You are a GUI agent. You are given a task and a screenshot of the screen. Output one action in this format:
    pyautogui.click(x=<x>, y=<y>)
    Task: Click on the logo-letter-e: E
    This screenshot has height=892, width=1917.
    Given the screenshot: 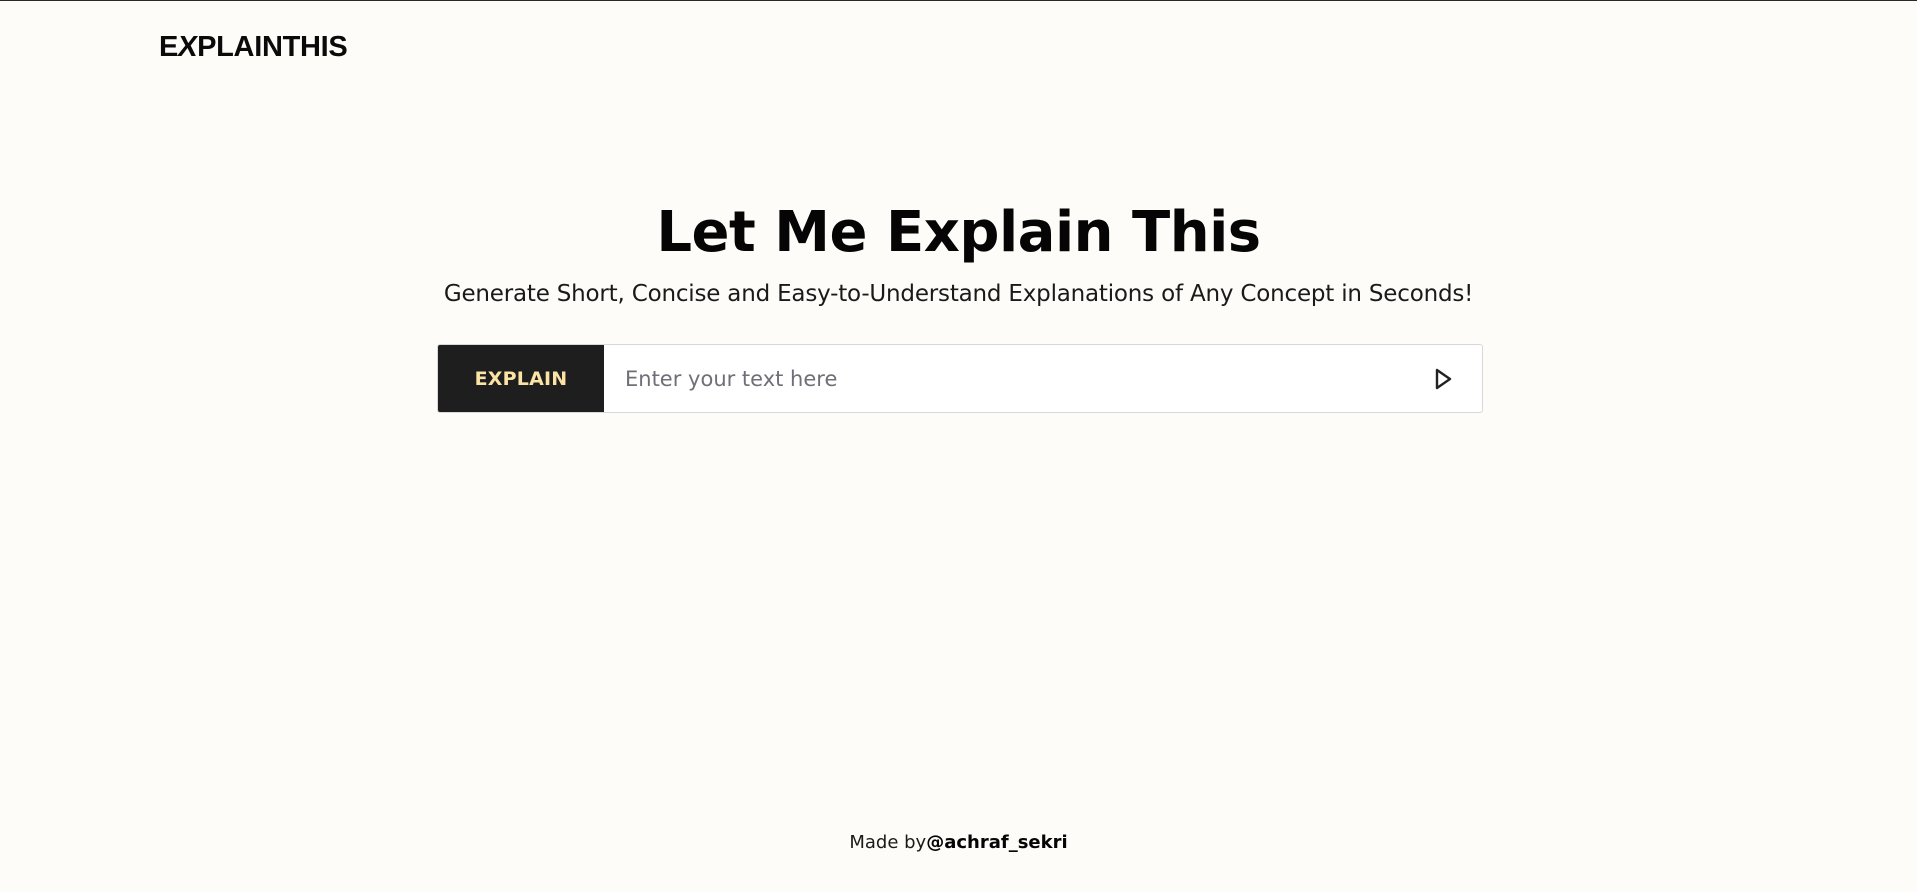 What is the action you would take?
    pyautogui.click(x=169, y=46)
    